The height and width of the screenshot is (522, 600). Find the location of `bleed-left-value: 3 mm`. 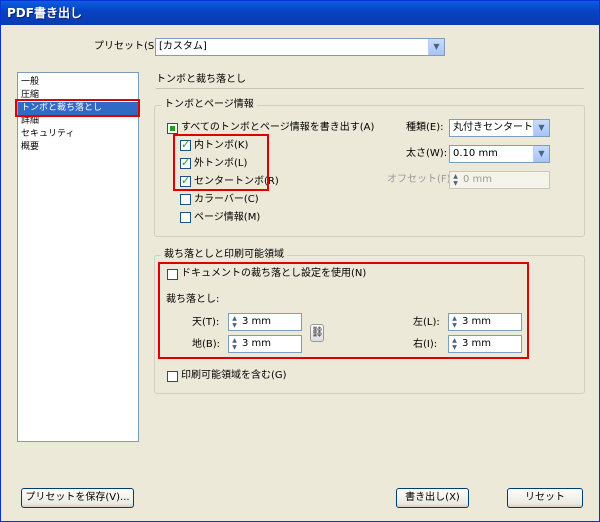

bleed-left-value: 3 mm is located at coordinates (477, 321).